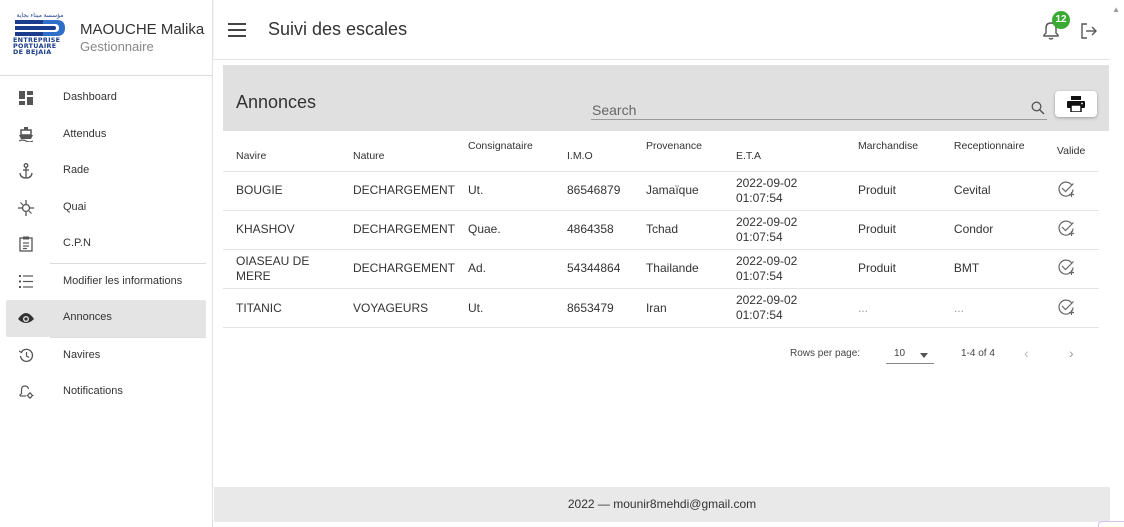 The height and width of the screenshot is (527, 1124). I want to click on sidebar-item-dashboard: Dashboard, so click(106, 98).